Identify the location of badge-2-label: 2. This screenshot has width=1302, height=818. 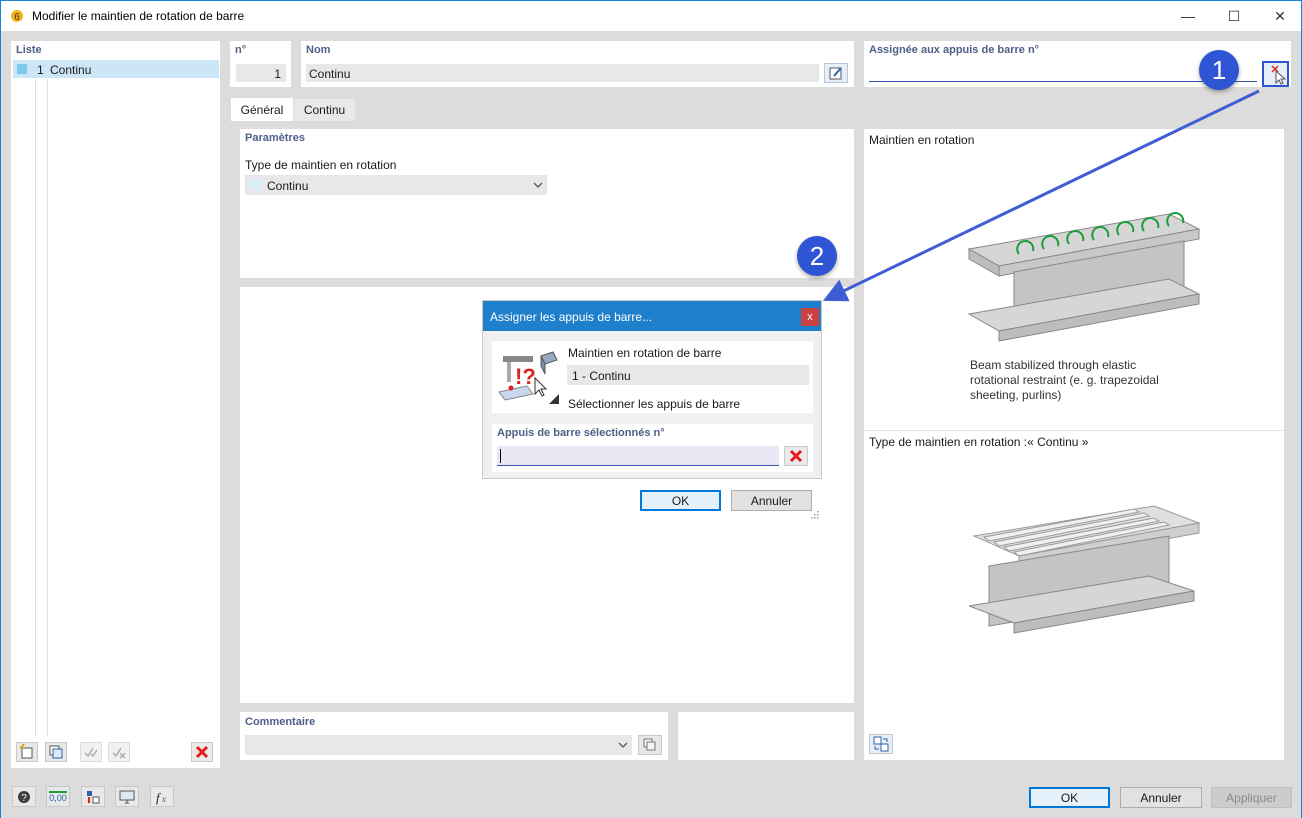
(817, 255).